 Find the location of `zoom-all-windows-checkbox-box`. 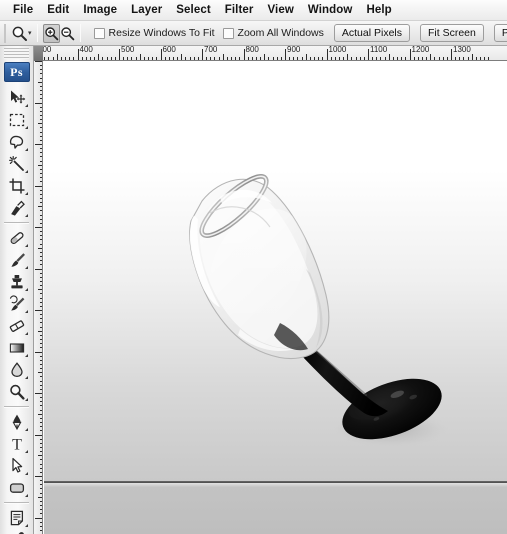

zoom-all-windows-checkbox-box is located at coordinates (228, 33).